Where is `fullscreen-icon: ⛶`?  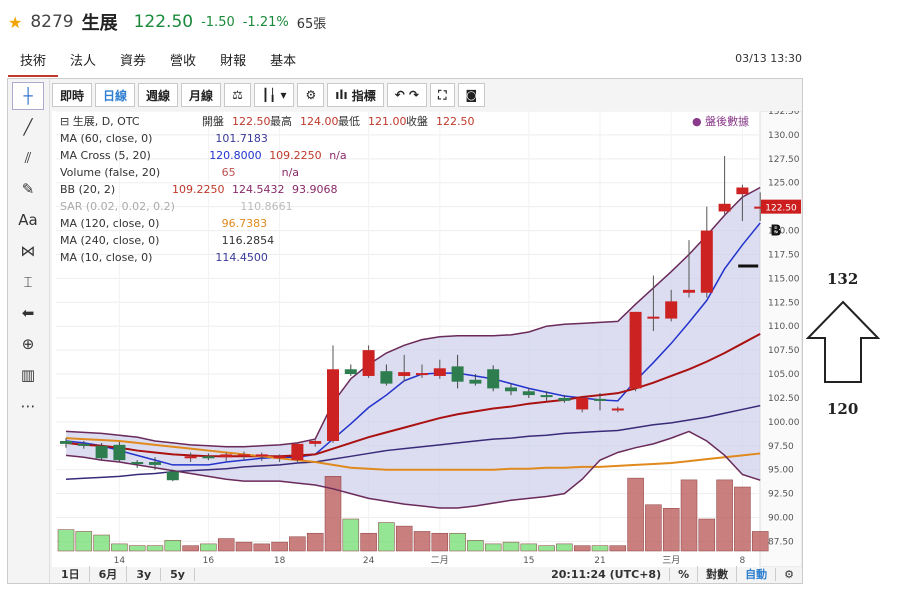 fullscreen-icon: ⛶ is located at coordinates (442, 95).